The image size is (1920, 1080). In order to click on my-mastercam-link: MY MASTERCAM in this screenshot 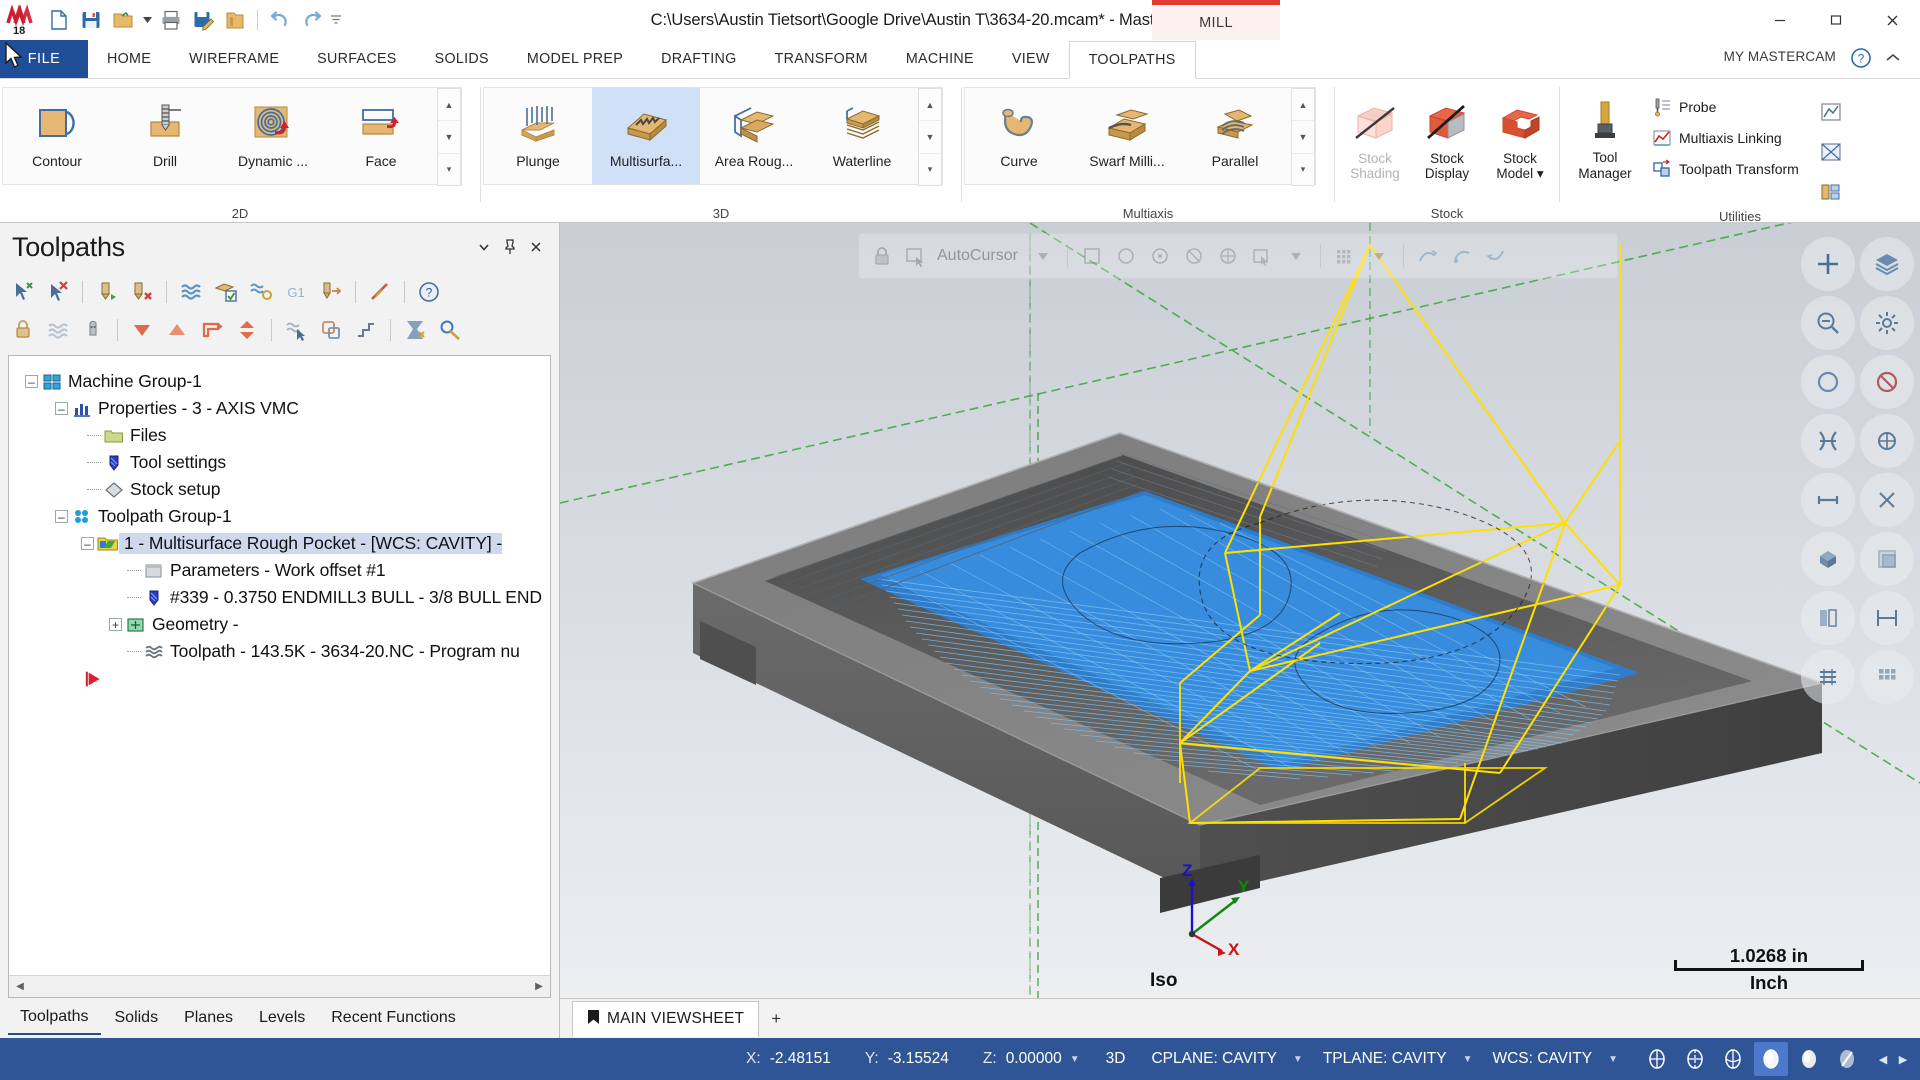, I will do `click(1780, 56)`.